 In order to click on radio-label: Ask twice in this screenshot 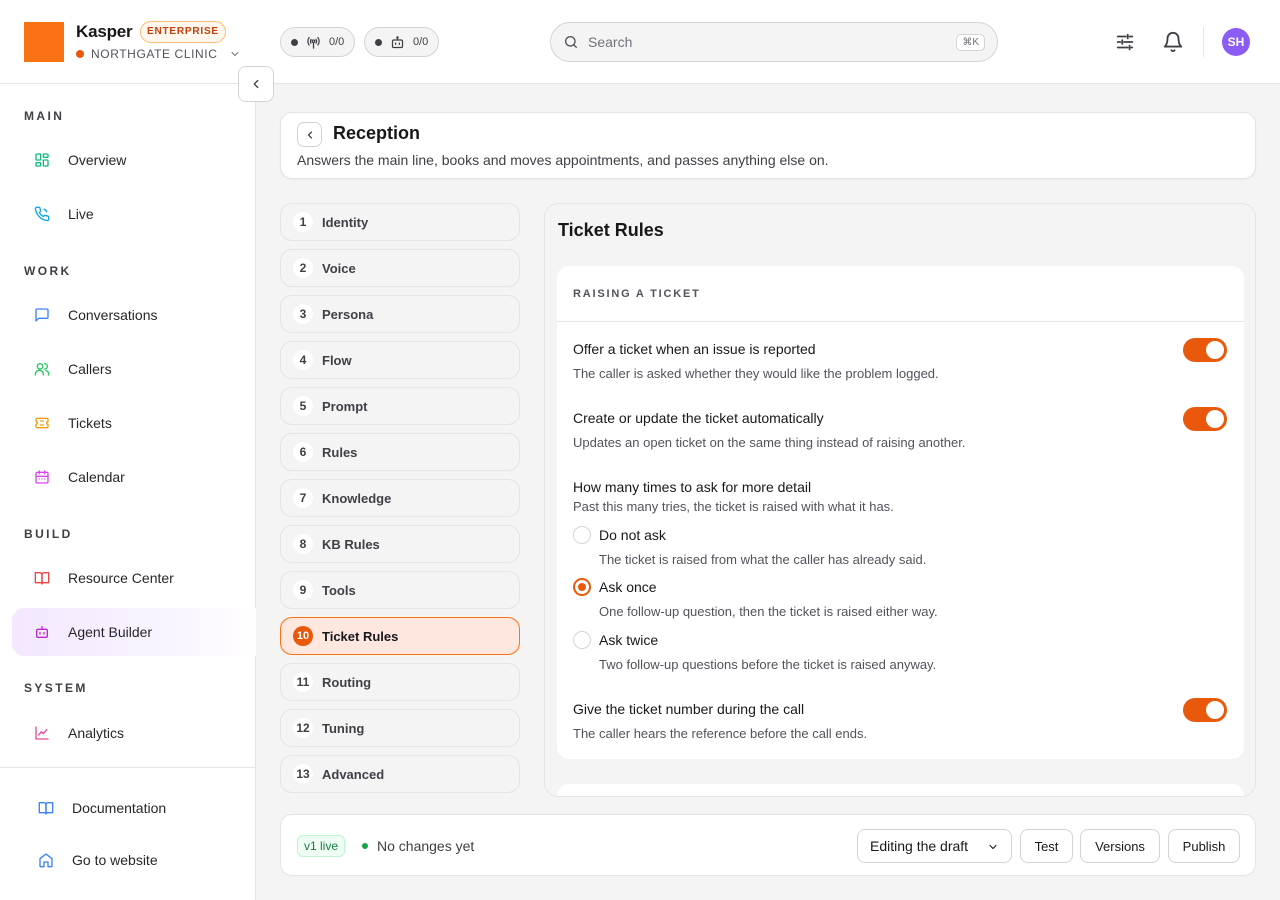, I will do `click(629, 640)`.